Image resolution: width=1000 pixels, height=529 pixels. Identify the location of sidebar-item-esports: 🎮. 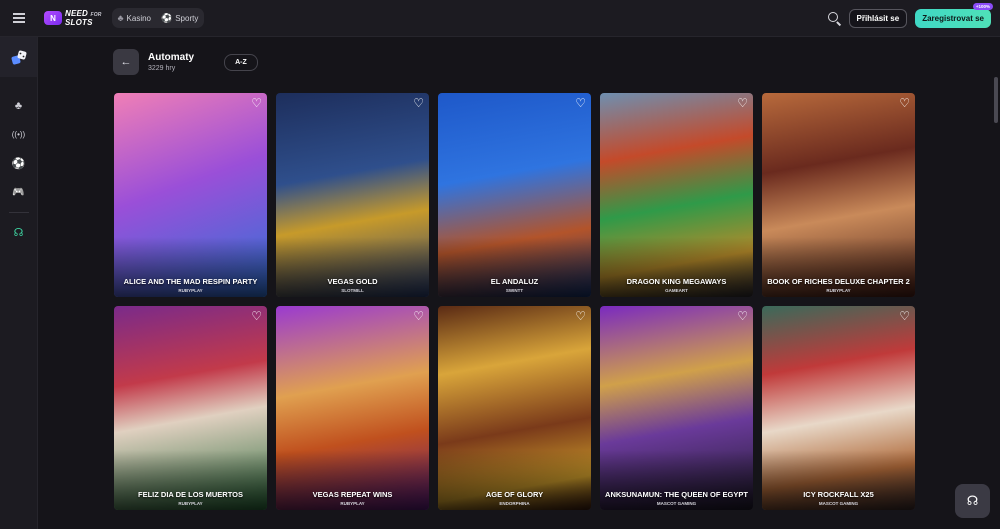
(18, 192).